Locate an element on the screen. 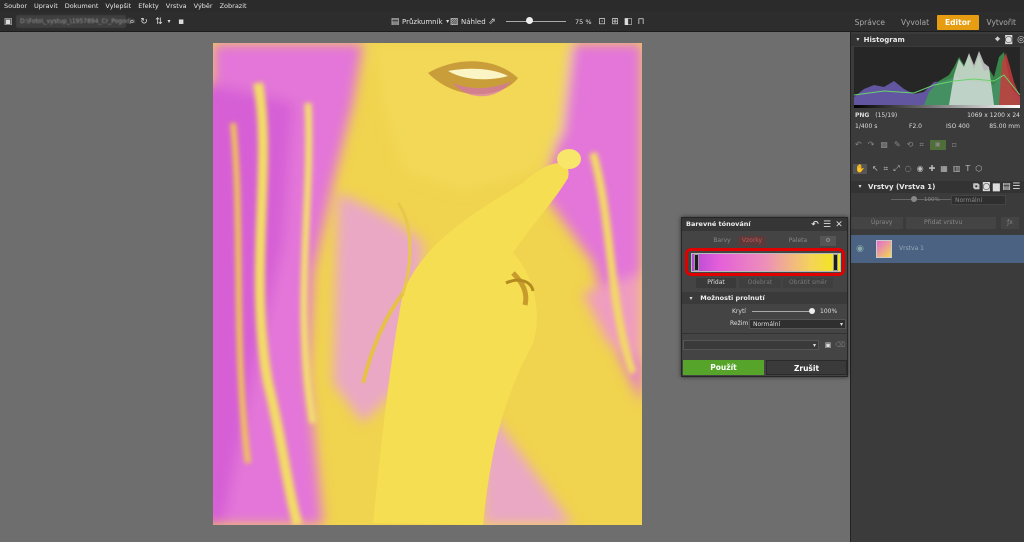 The image size is (1024, 542). history-icon: ⟲ is located at coordinates (910, 145).